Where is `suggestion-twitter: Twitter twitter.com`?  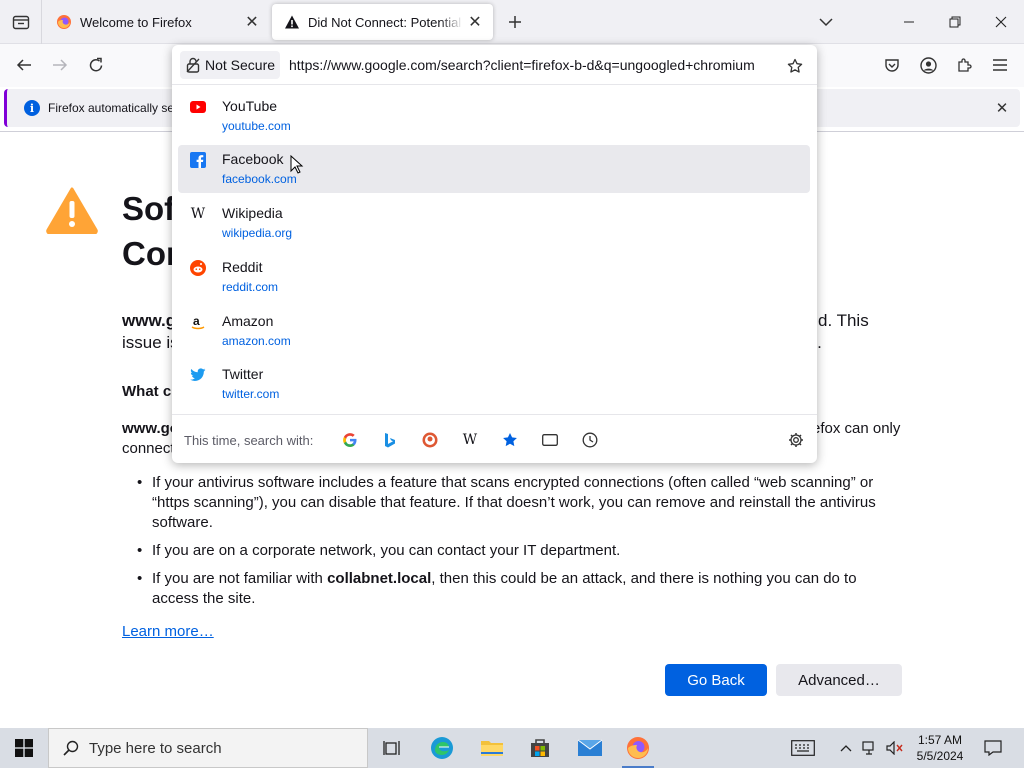 suggestion-twitter: Twitter twitter.com is located at coordinates (494, 384).